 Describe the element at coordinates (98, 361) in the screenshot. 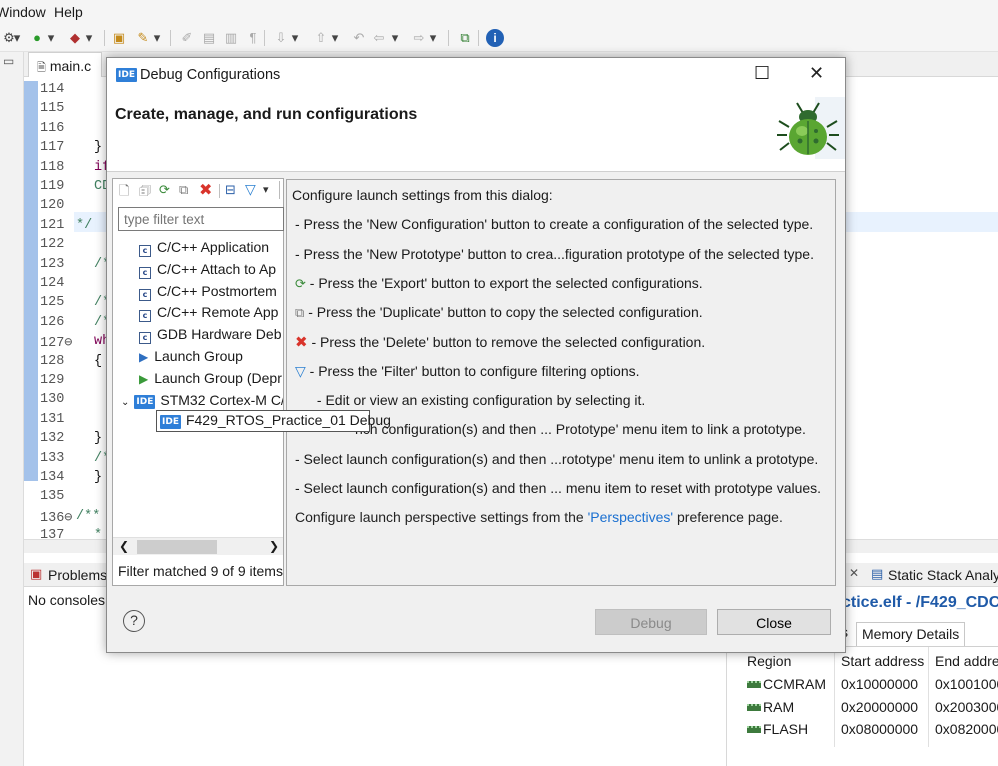

I see `code-text: {` at that location.